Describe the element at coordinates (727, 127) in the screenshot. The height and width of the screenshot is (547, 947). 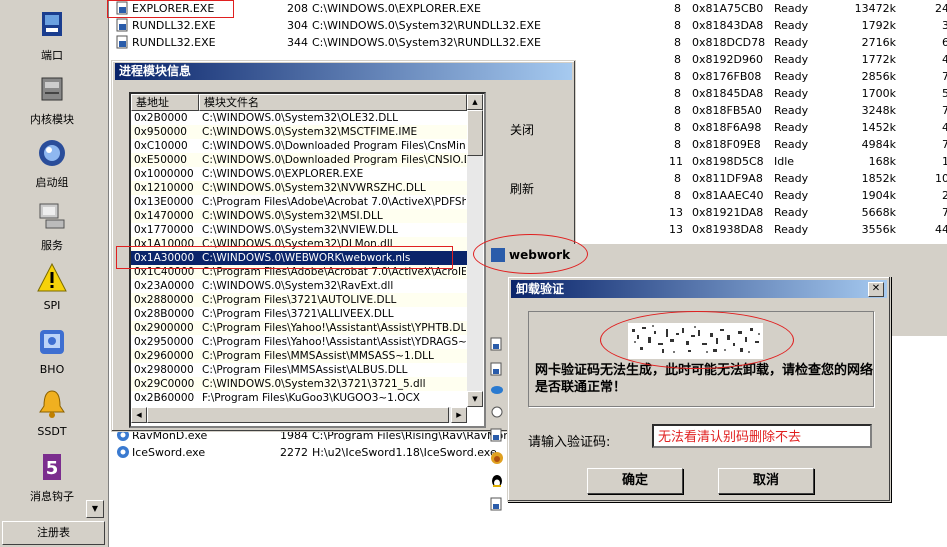
I see `process-addr: 0x818F6A98` at that location.